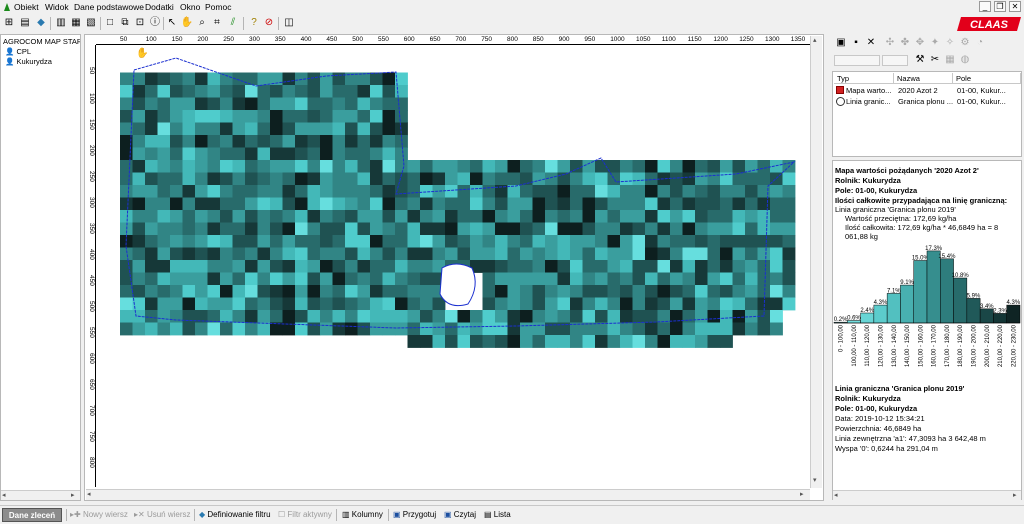  I want to click on hand-pan-icon: ✋, so click(187, 23).